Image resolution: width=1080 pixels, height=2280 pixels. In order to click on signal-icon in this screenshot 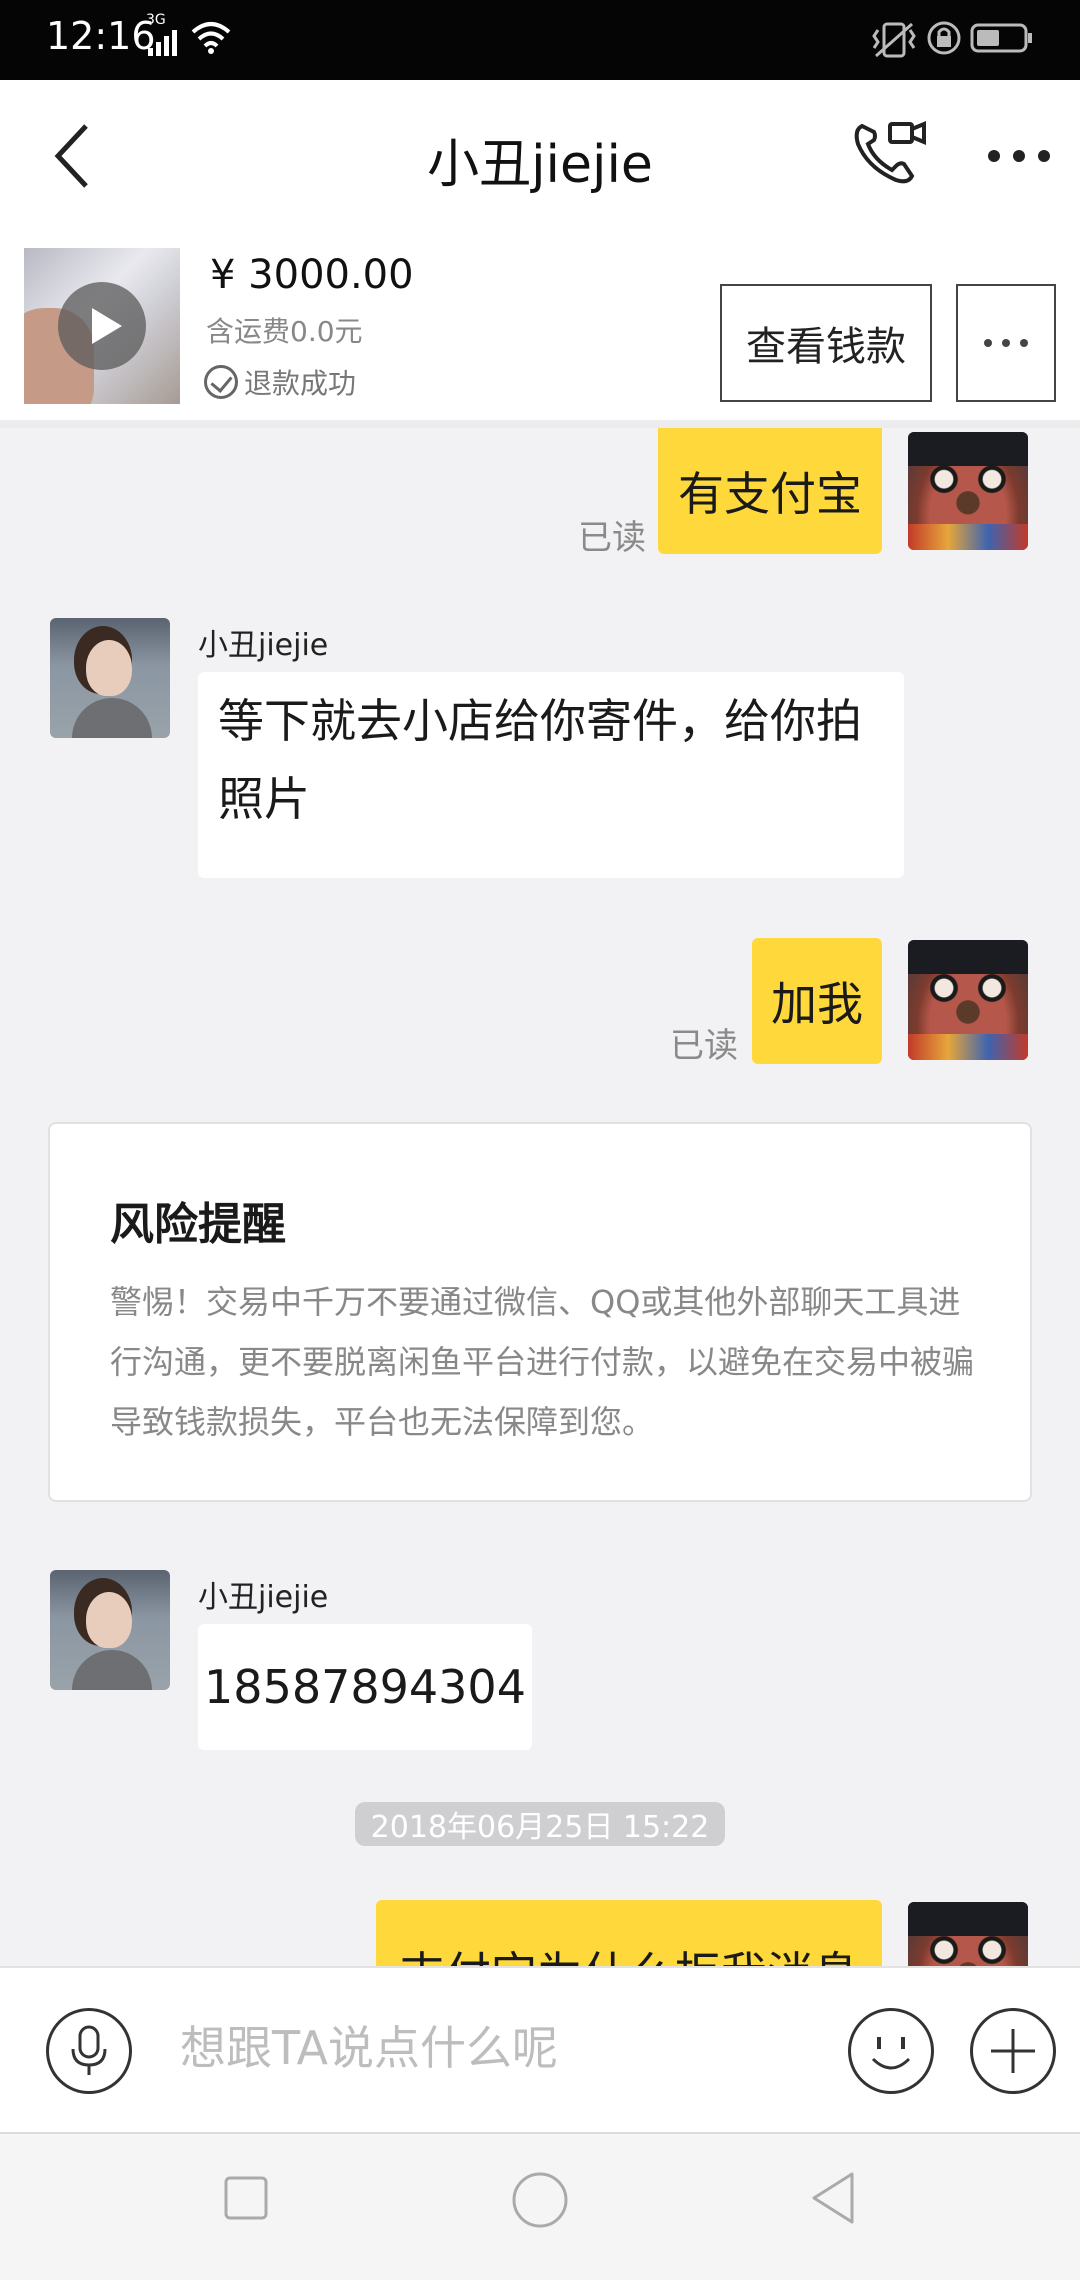, I will do `click(162, 43)`.